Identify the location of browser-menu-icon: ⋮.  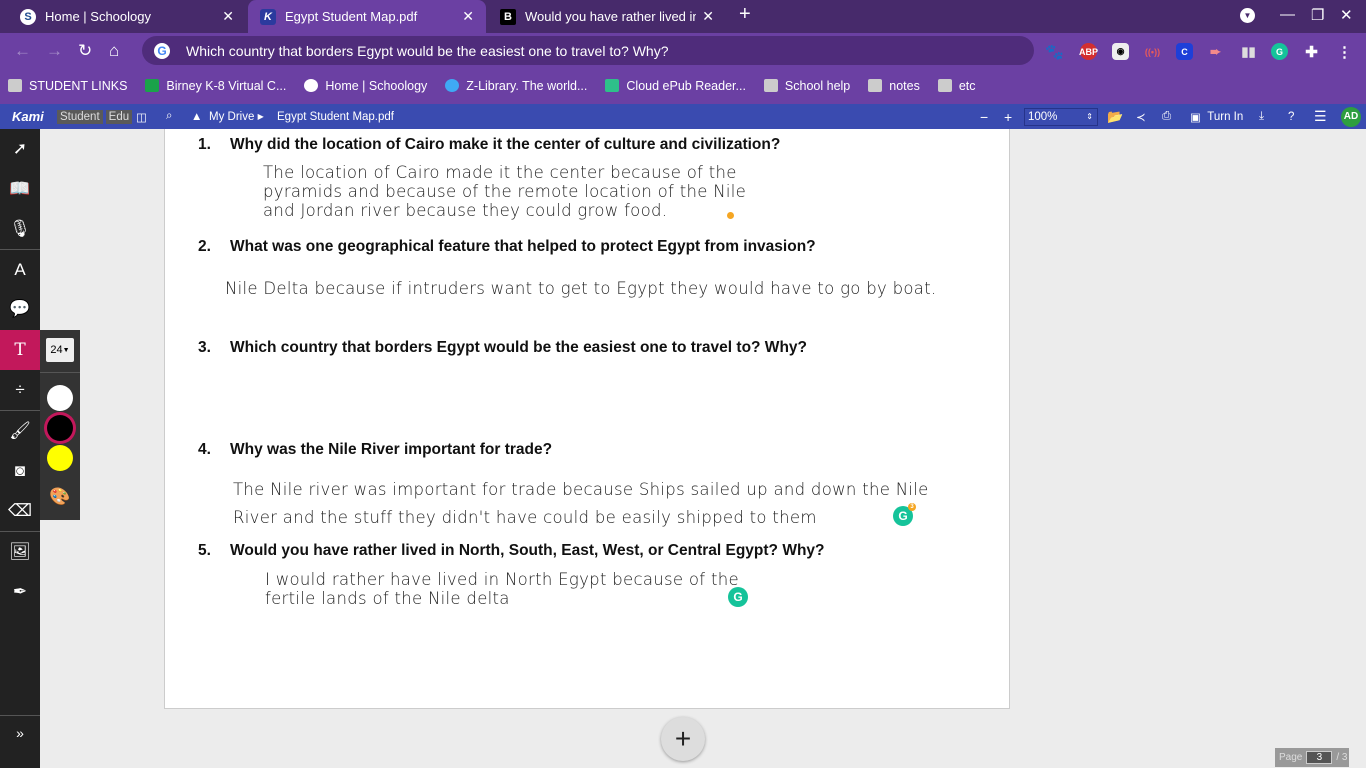
(1344, 52).